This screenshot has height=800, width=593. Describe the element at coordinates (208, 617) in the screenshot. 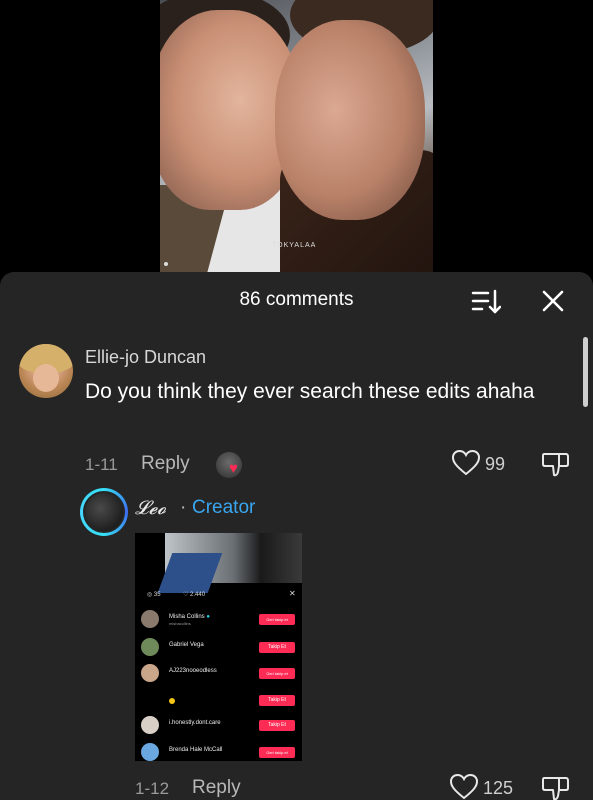

I see `verified-icon: ●` at that location.